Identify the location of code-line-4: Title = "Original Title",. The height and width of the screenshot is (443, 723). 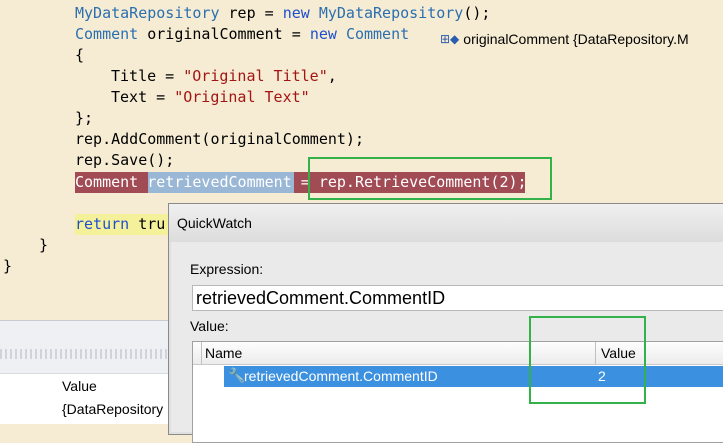
(224, 76).